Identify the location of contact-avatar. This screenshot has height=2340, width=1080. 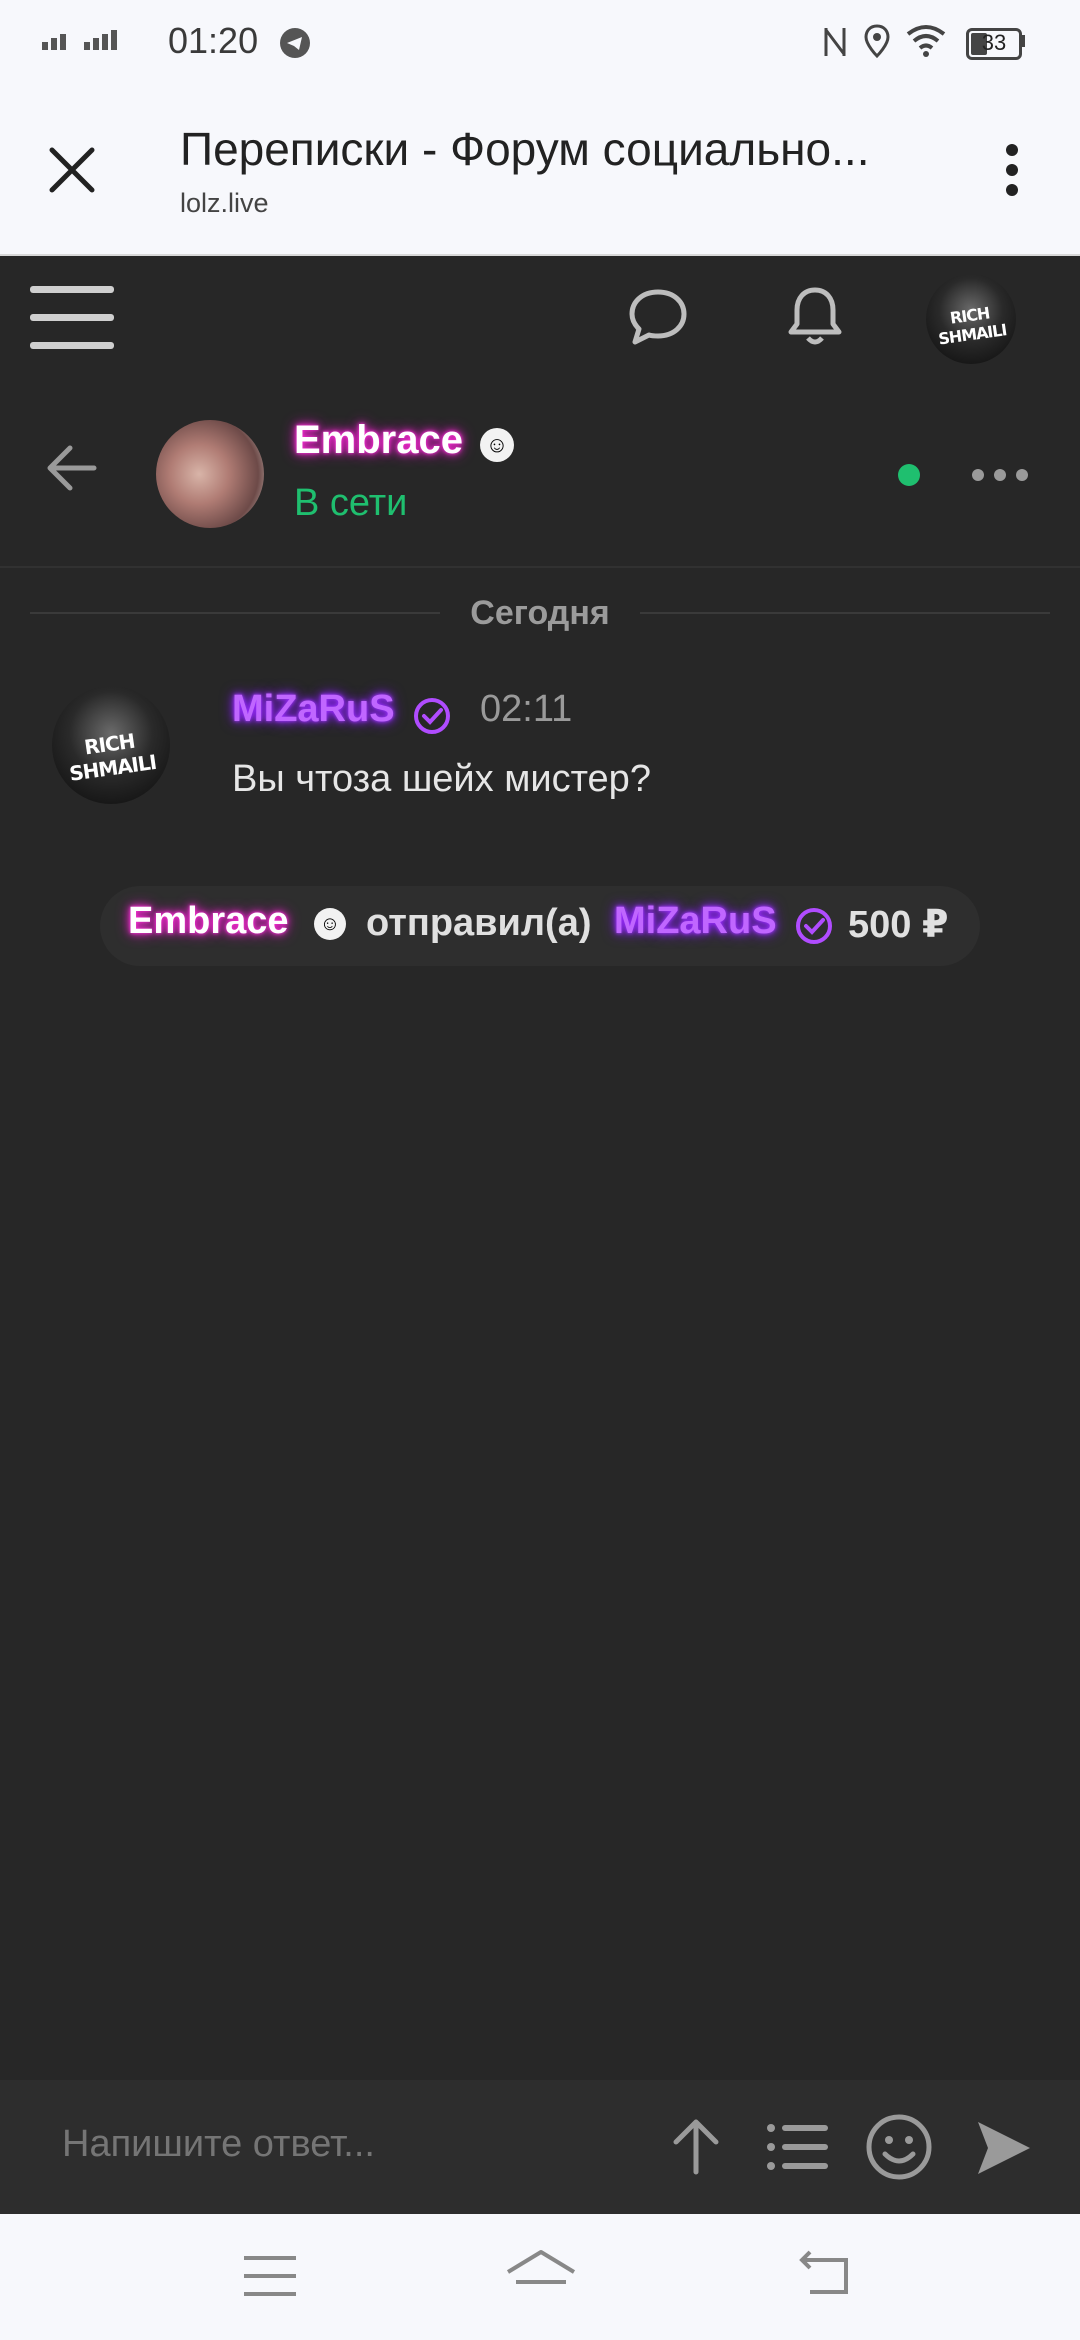
(210, 474).